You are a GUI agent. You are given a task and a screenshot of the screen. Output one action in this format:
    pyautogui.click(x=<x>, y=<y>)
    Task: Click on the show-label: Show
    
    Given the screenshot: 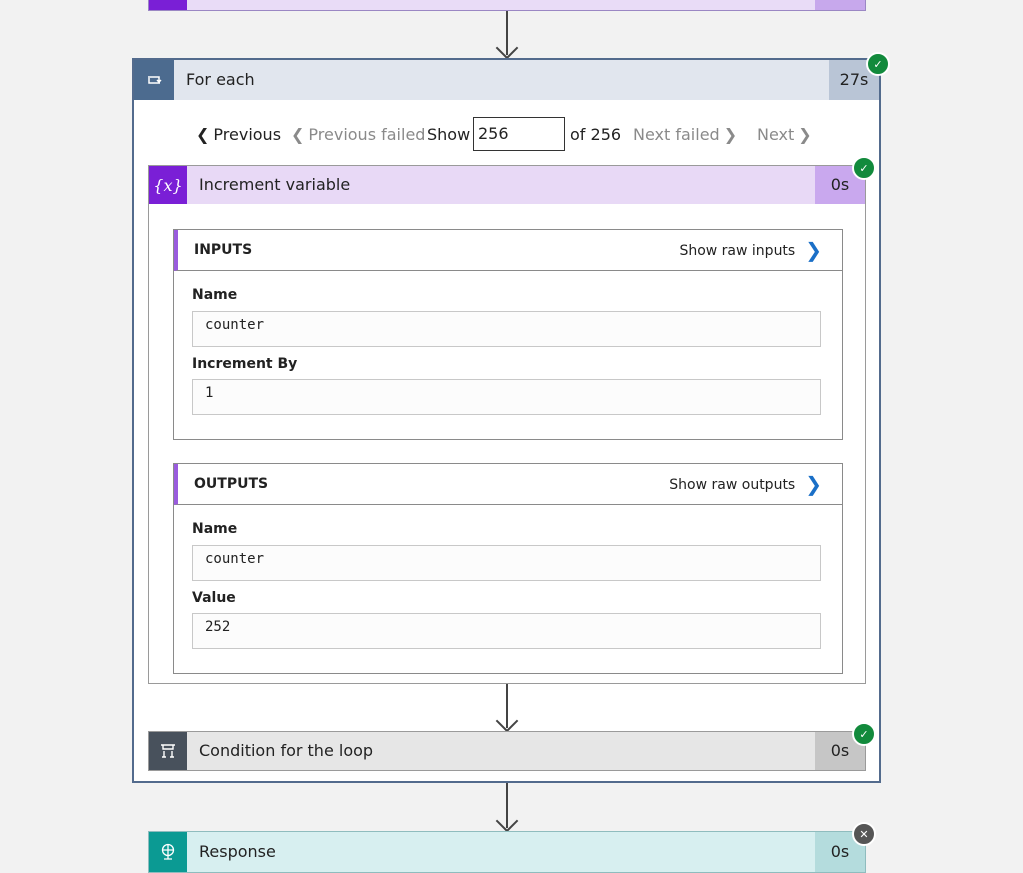 What is the action you would take?
    pyautogui.click(x=449, y=134)
    